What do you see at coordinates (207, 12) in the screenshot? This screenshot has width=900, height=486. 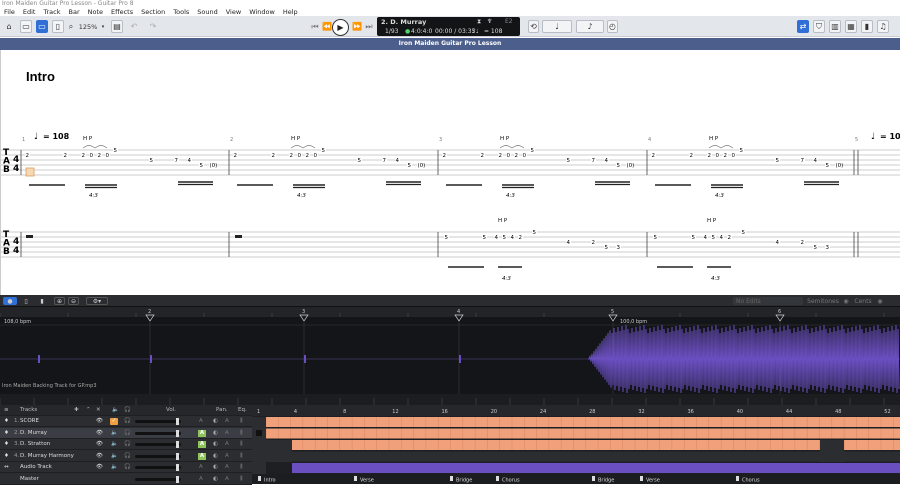 I see `menu-item-sound: Sound` at bounding box center [207, 12].